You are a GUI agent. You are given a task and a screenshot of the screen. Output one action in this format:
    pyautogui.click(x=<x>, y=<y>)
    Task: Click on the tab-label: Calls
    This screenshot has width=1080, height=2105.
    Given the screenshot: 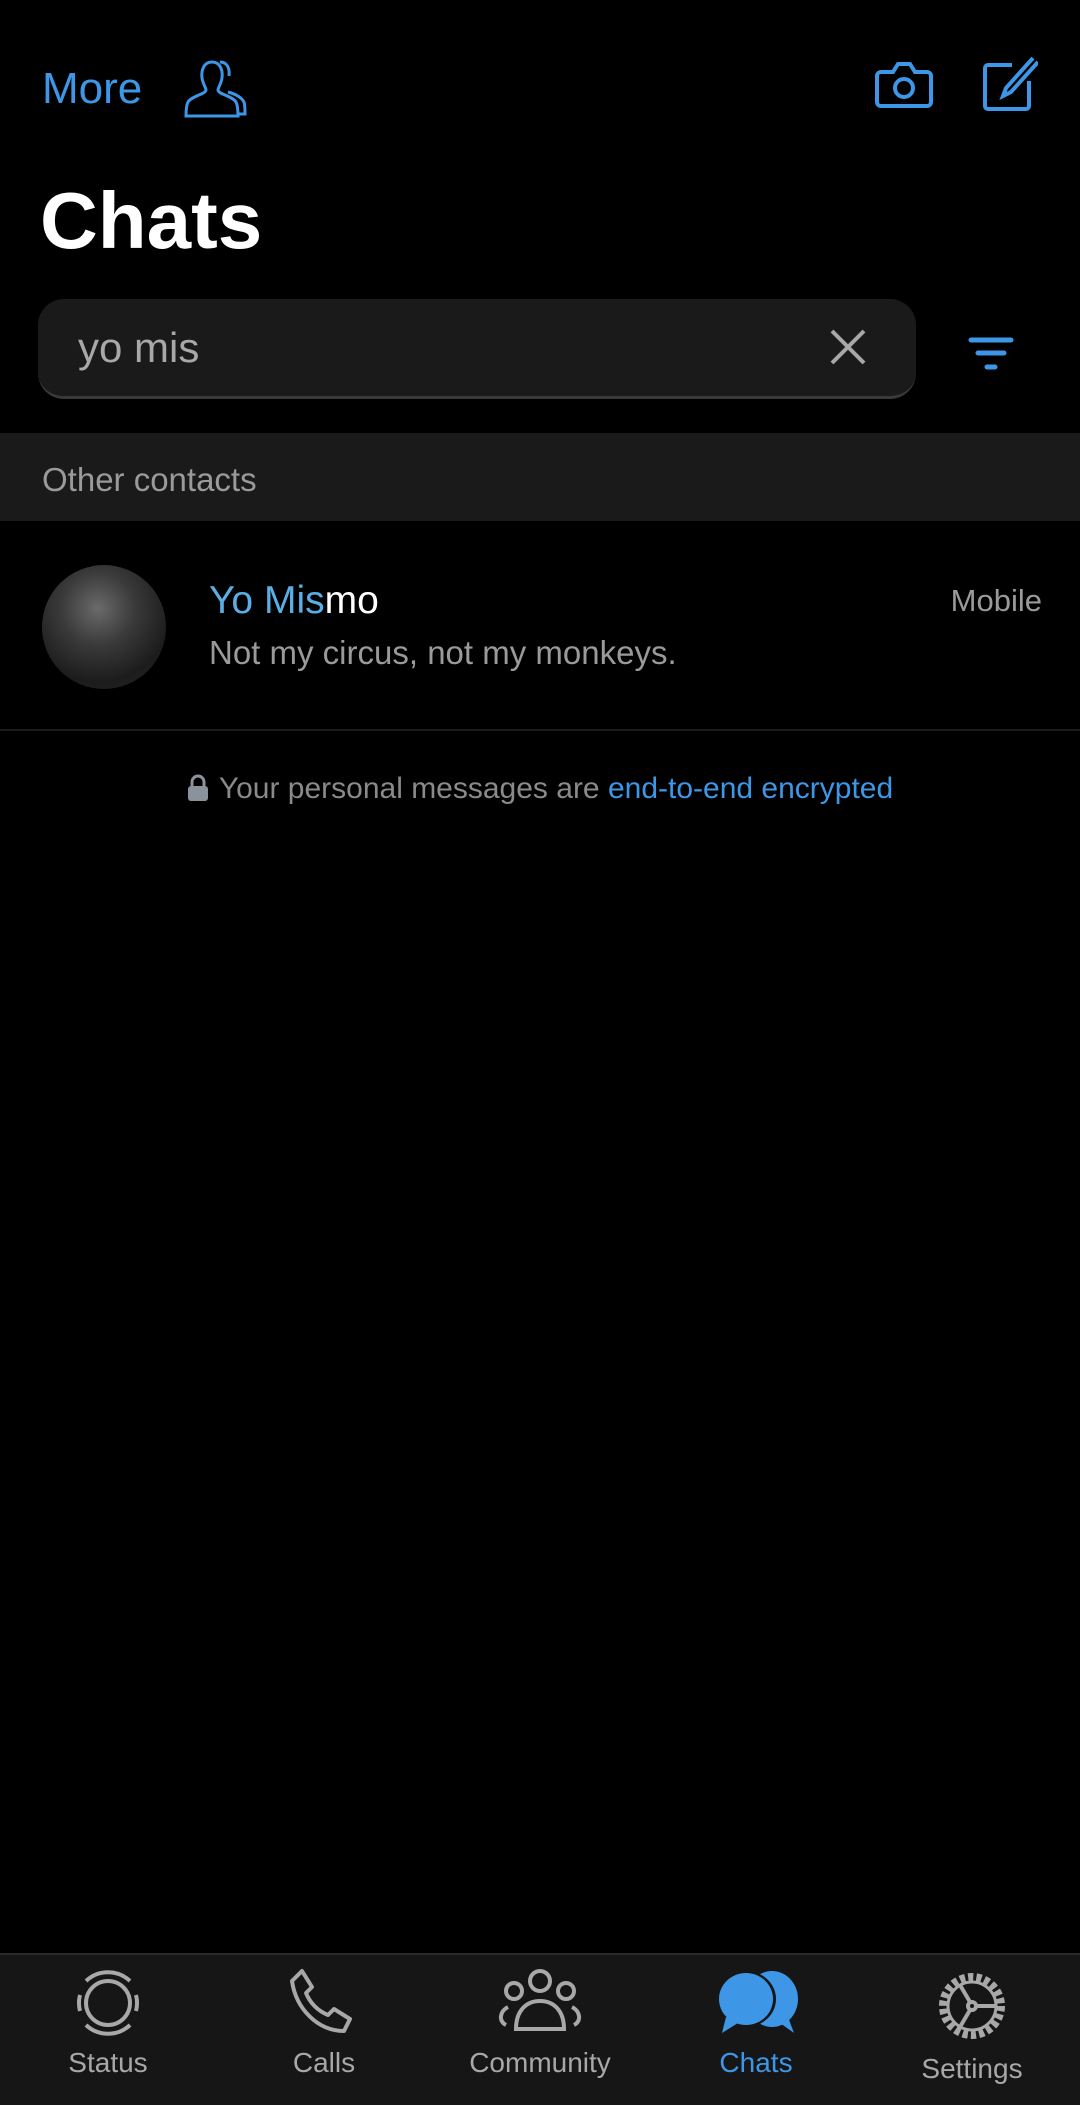 What is the action you would take?
    pyautogui.click(x=324, y=2062)
    